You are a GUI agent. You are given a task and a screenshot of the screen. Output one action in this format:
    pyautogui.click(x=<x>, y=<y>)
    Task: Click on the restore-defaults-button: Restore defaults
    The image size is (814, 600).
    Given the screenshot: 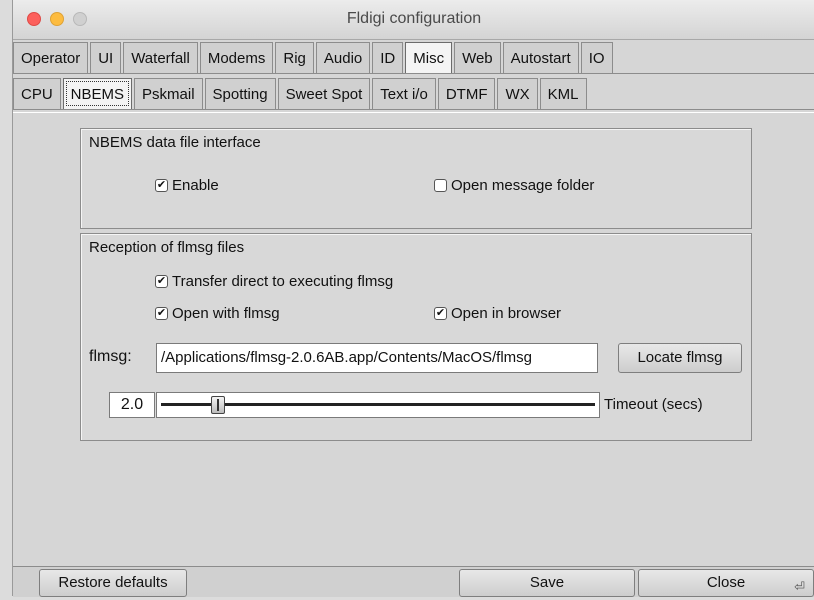 What is the action you would take?
    pyautogui.click(x=113, y=583)
    